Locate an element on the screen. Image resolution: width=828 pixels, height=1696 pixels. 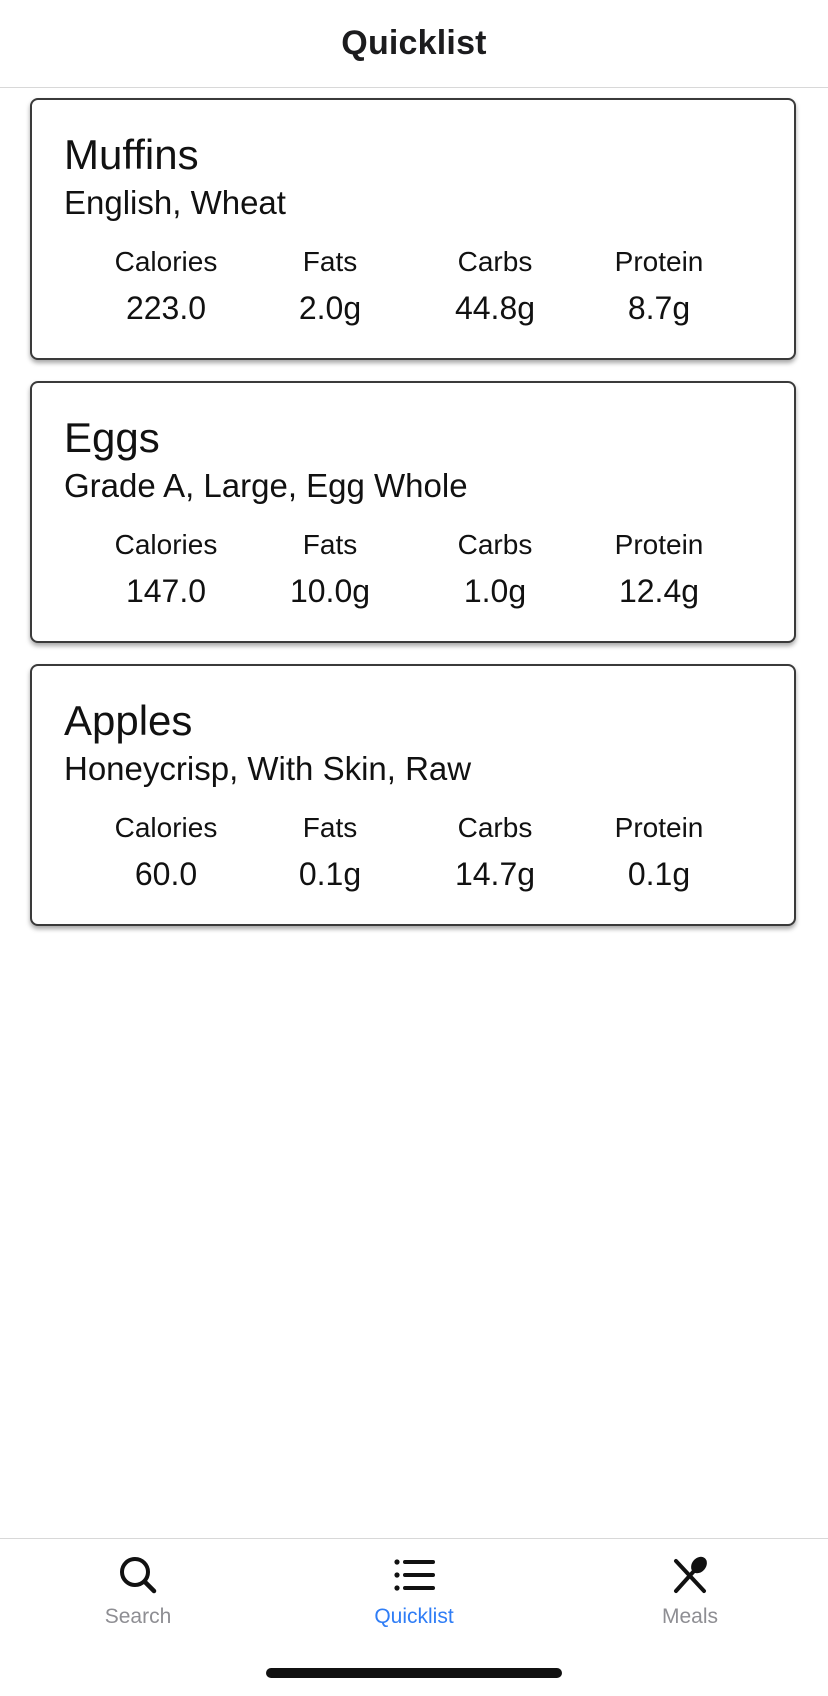
calories-value: 60.0 is located at coordinates (166, 874).